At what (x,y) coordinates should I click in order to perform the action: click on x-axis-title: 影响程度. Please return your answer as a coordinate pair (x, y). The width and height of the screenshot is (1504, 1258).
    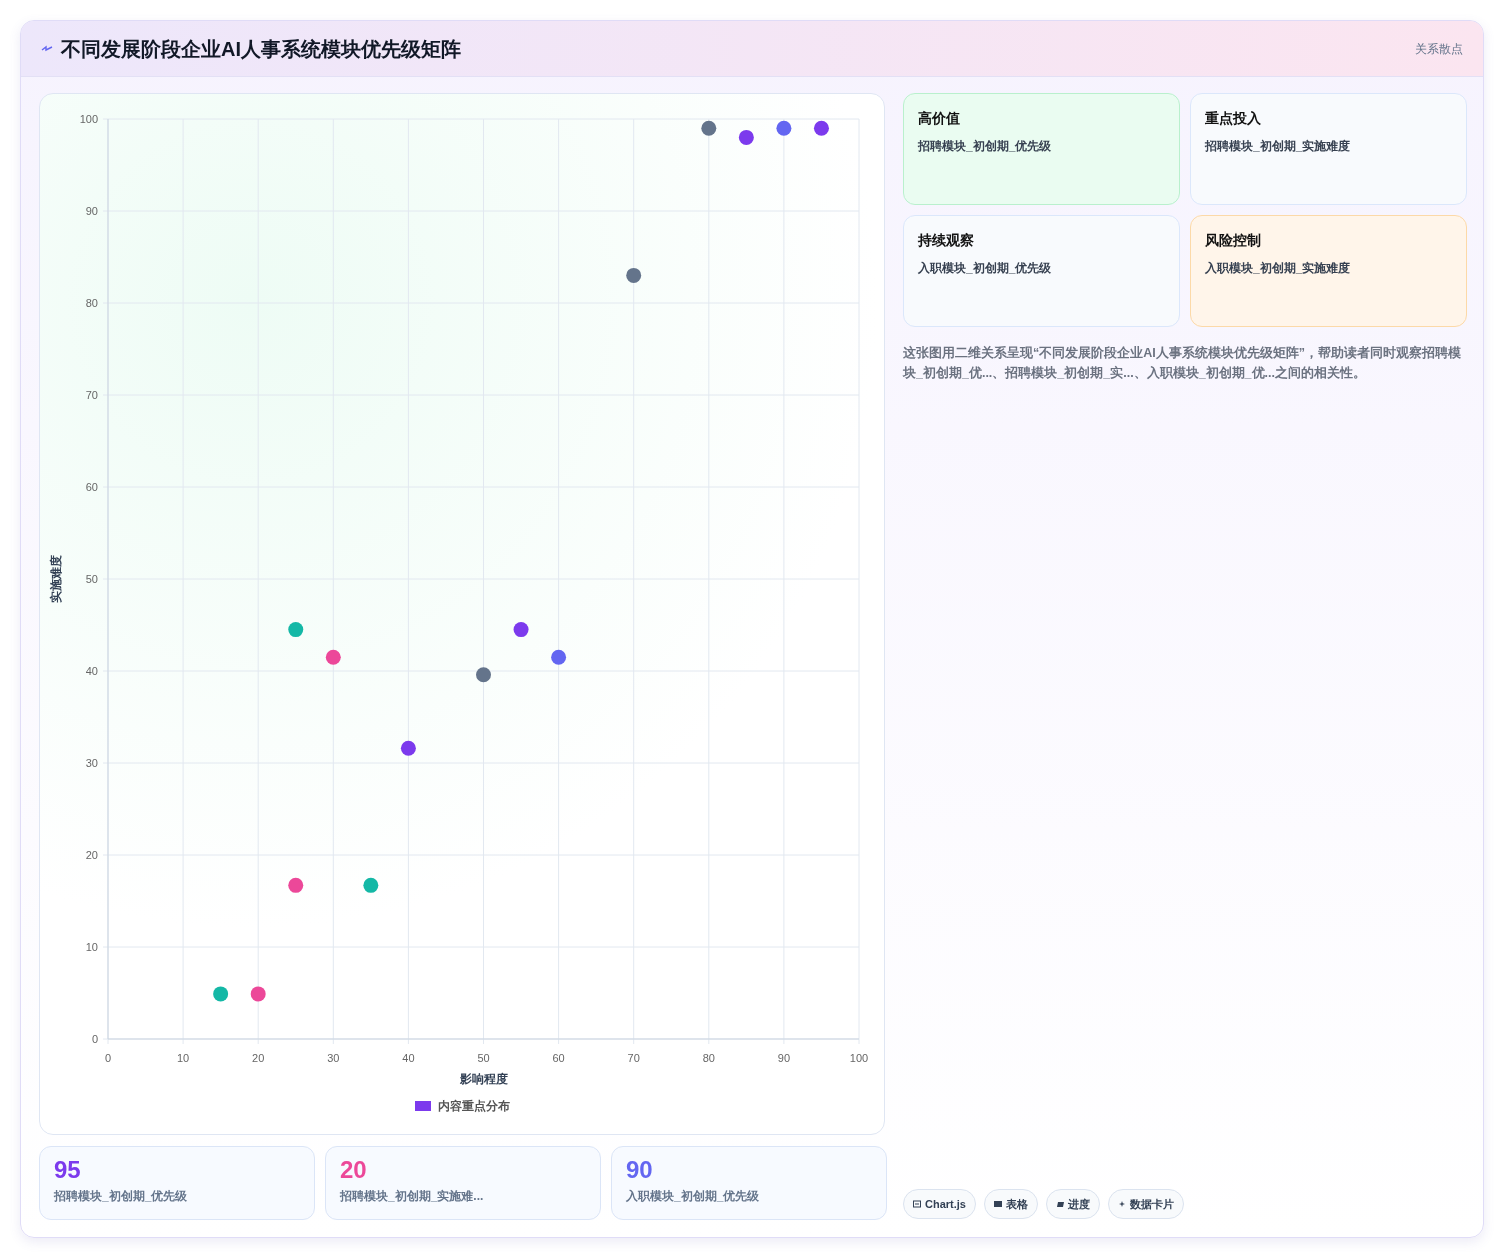
    Looking at the image, I should click on (483, 1079).